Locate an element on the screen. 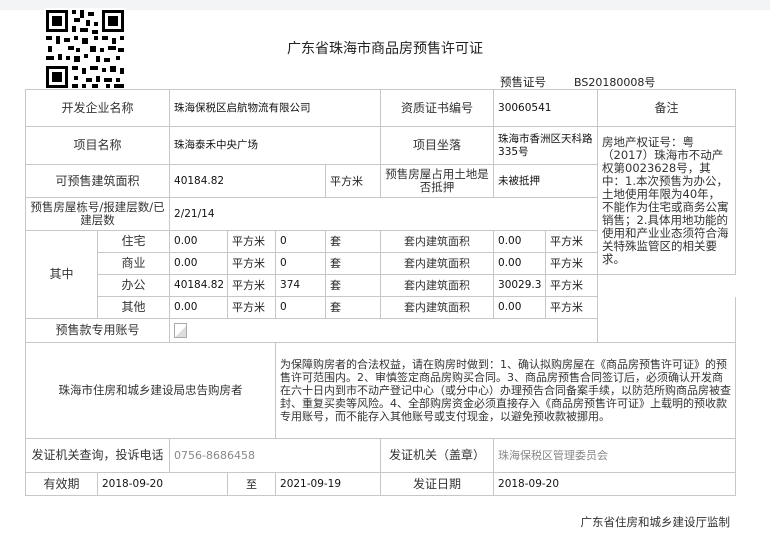 The width and height of the screenshot is (770, 546). developer-value: 珠海保税区启航物流有限公司 is located at coordinates (275, 108).